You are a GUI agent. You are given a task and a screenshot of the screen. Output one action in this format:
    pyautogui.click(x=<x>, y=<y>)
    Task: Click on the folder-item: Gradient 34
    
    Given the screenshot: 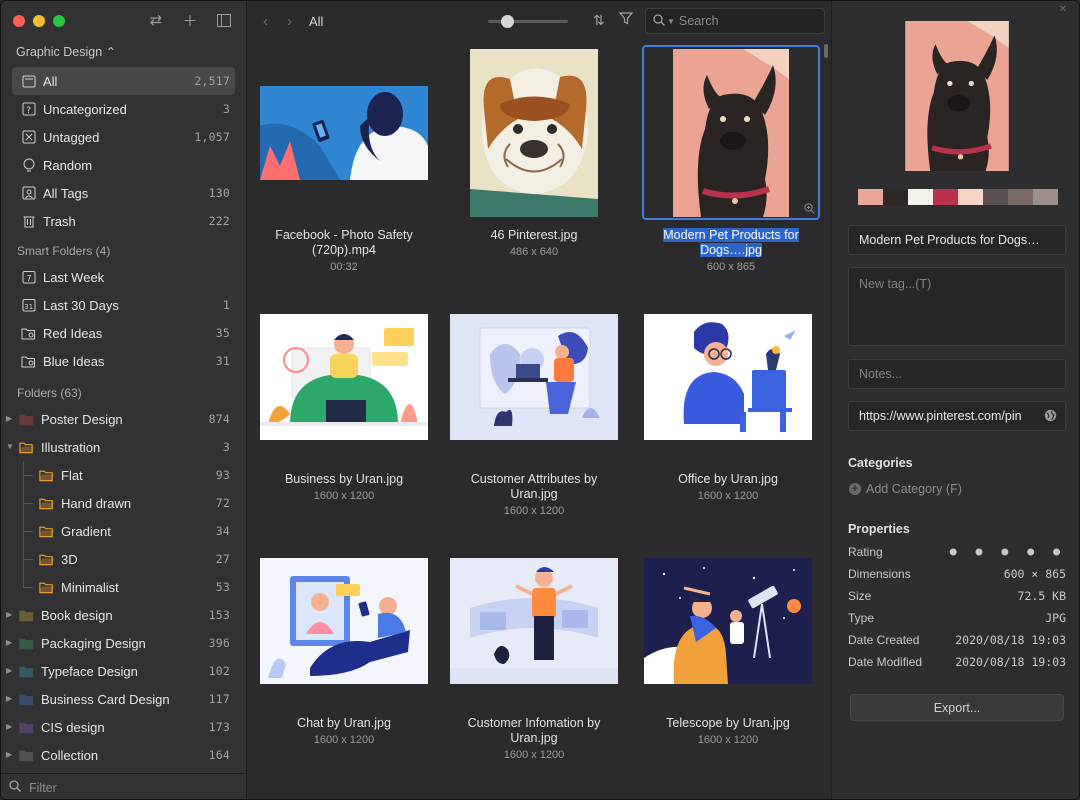 What is the action you would take?
    pyautogui.click(x=123, y=531)
    